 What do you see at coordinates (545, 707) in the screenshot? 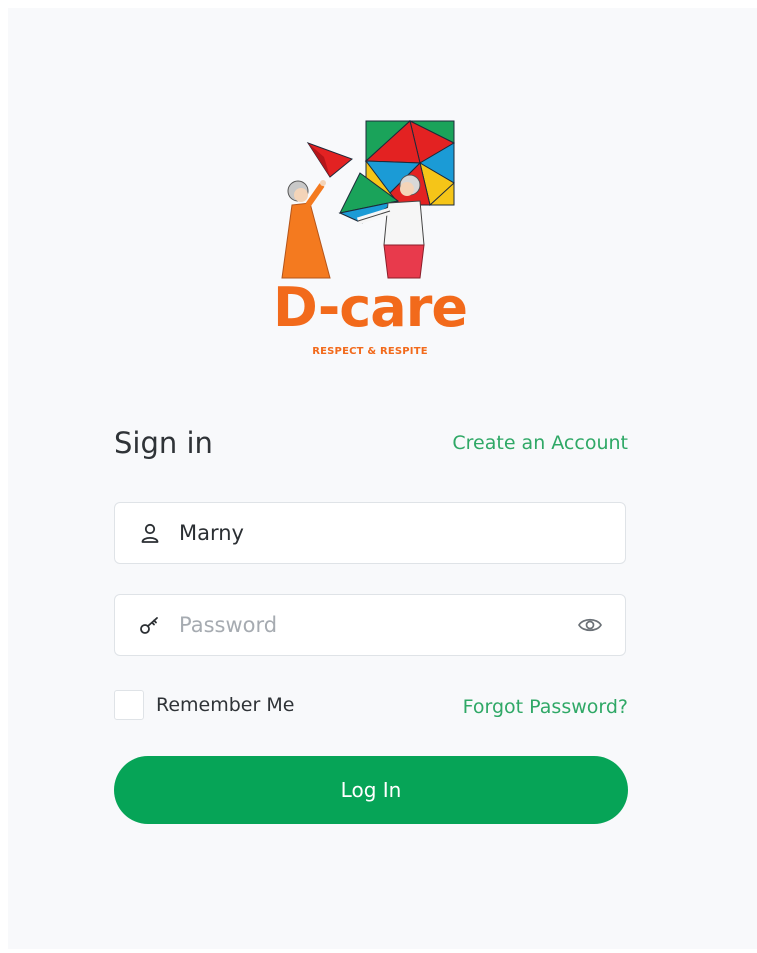
I see `forgot-password-link: Forgot Password?` at bounding box center [545, 707].